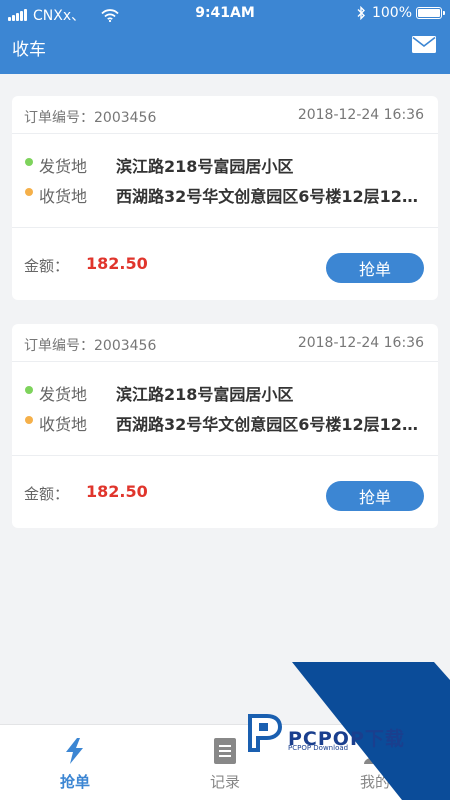  Describe the element at coordinates (424, 44) in the screenshot. I see `mail-icon` at that location.